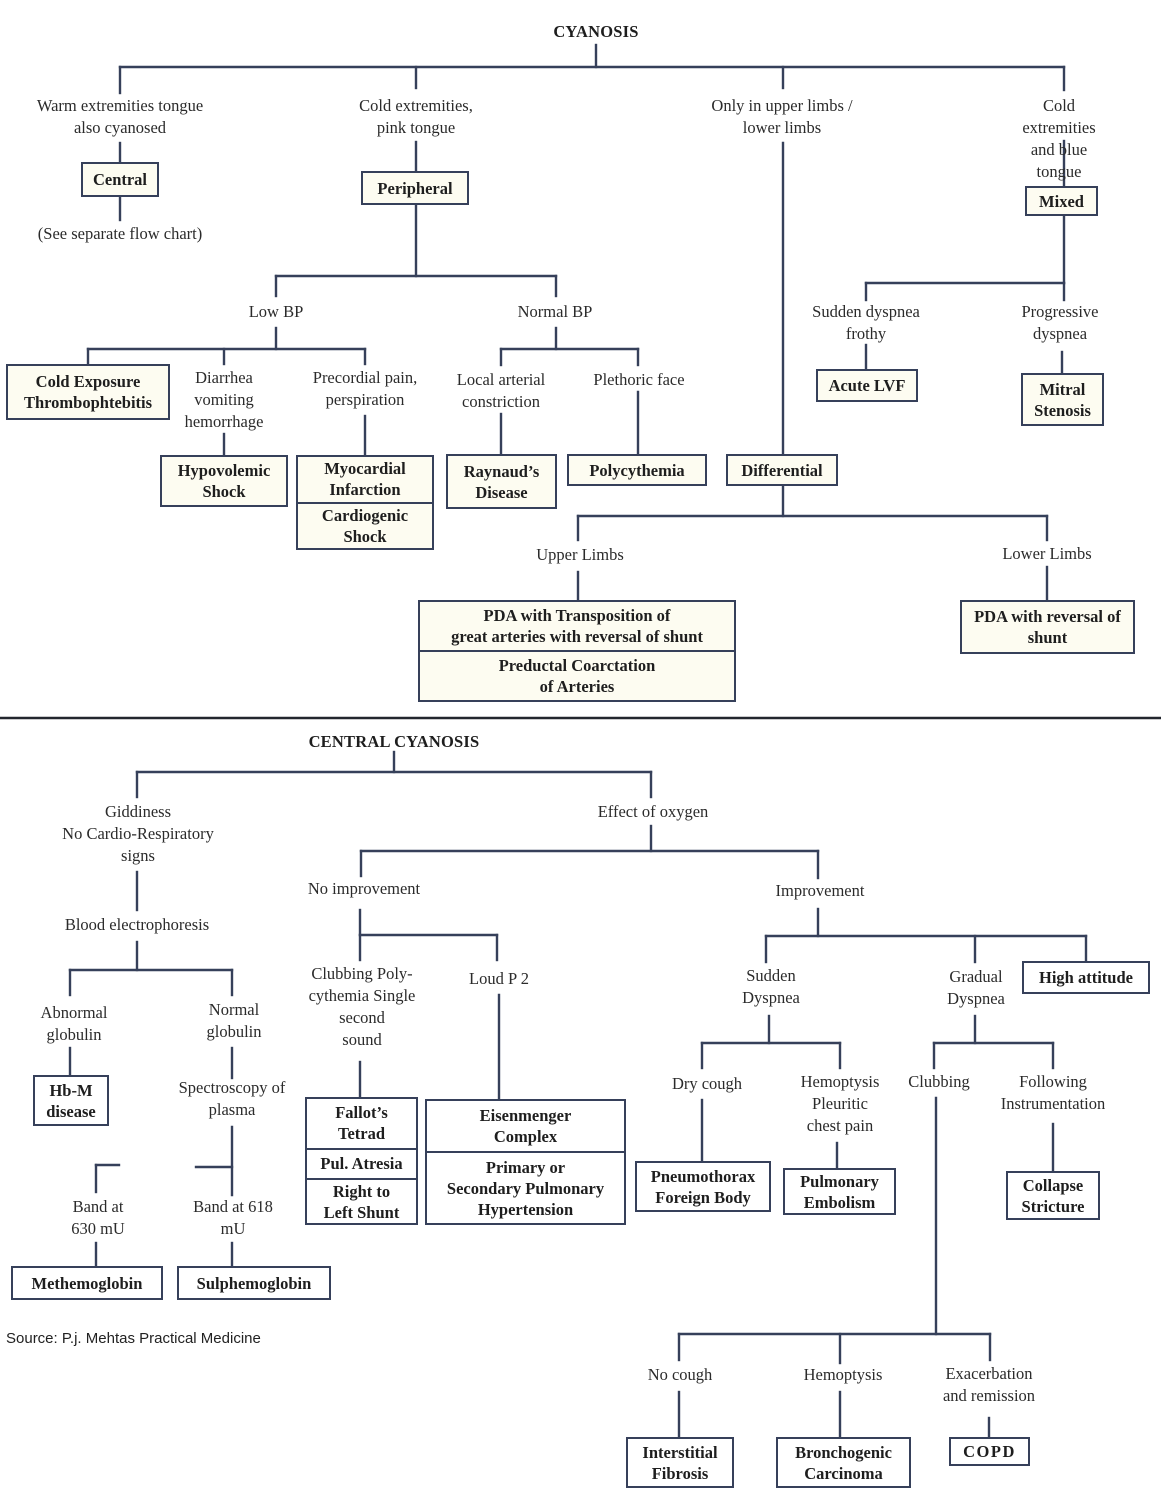 The width and height of the screenshot is (1161, 1500). I want to click on cyanosis-title: CYANOSIS, so click(596, 31).